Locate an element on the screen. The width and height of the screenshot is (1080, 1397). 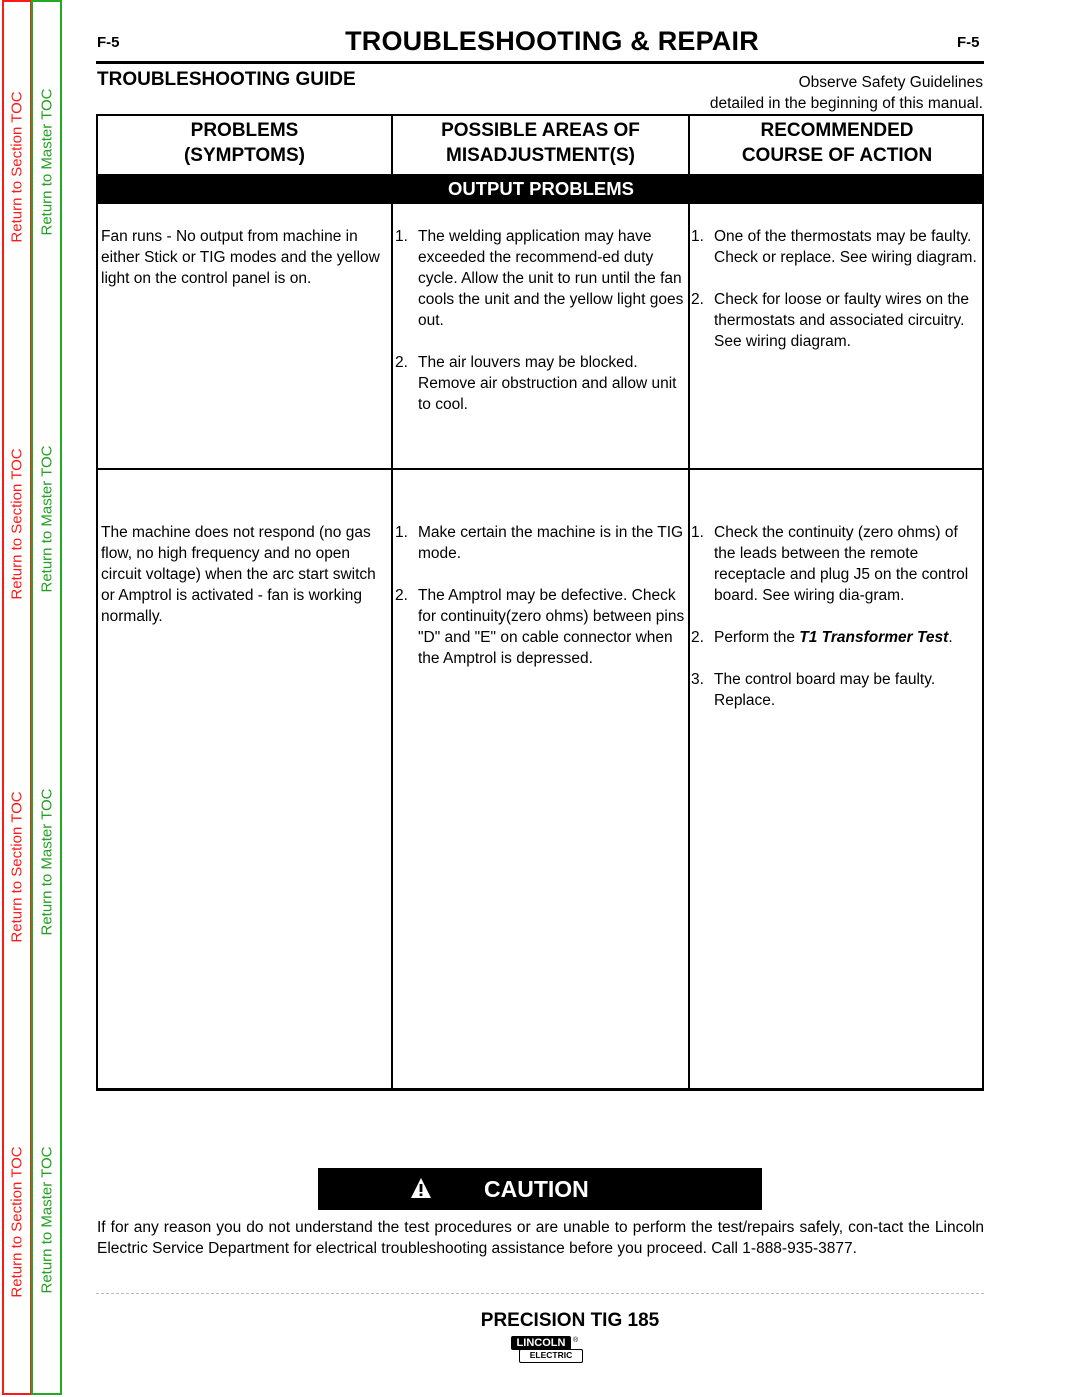
item-text: Perform the T1 Transformer Test. is located at coordinates (848, 637).